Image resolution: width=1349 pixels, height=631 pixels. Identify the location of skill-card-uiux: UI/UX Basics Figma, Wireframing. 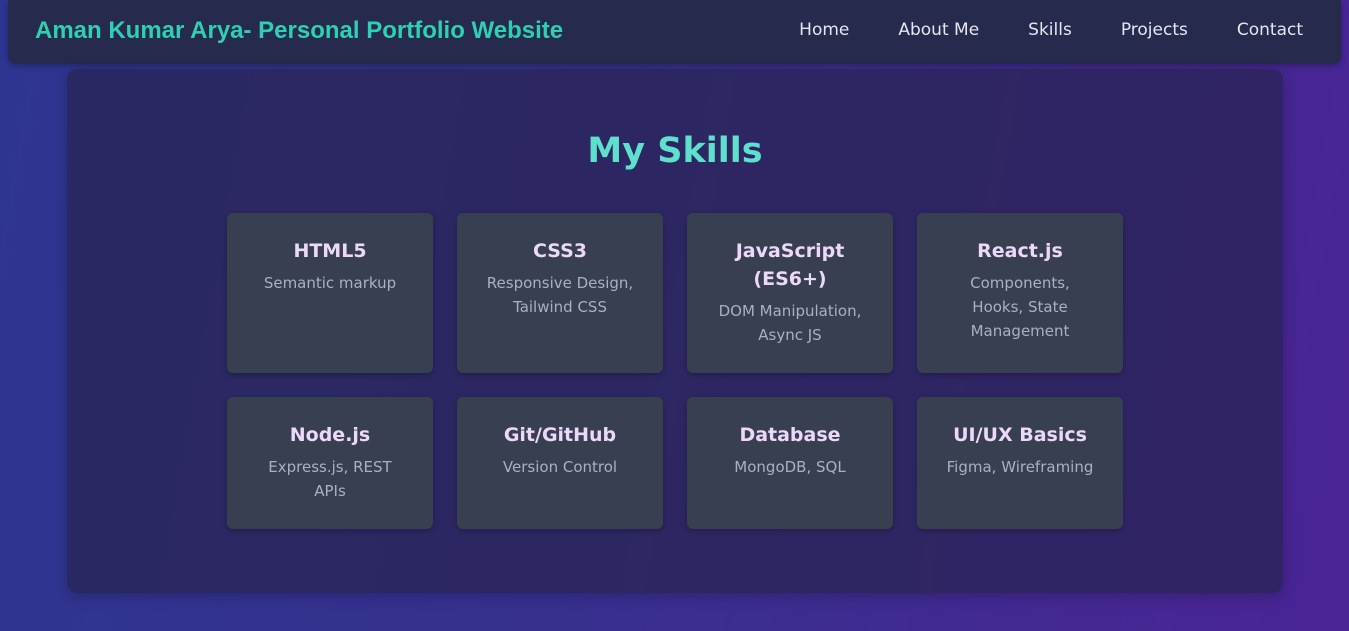
(1020, 463).